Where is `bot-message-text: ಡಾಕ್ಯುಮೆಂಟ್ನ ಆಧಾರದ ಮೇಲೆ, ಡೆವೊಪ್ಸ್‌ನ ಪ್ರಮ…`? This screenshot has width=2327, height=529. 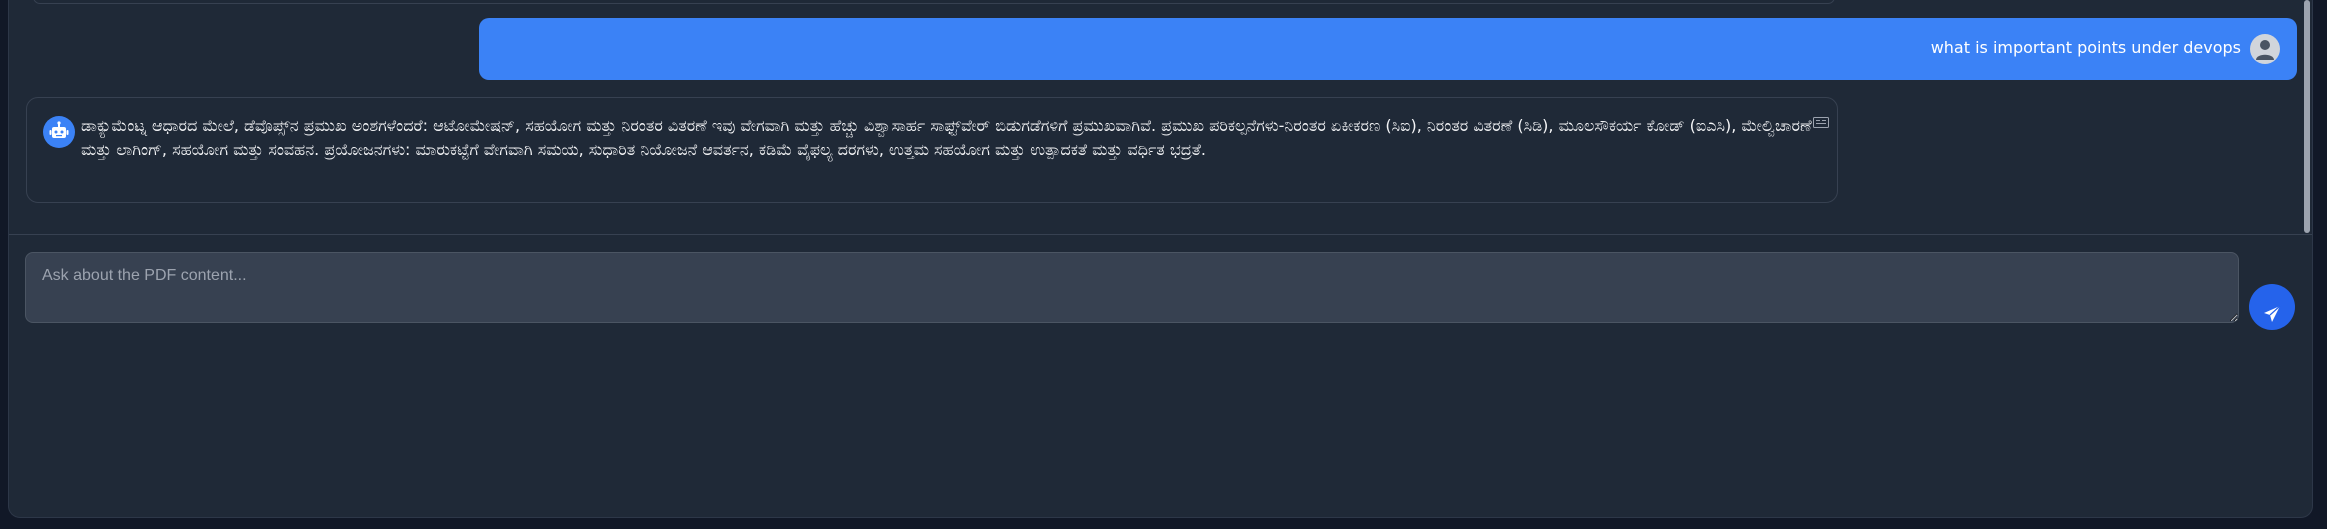
bot-message-text: ಡಾಕ್ಯುಮೆಂಟ್ನ ಆಧಾರದ ಮೇಲೆ, ಡೆವೊಪ್ಸ್‌ನ ಪ್ರಮ… is located at coordinates (946, 137).